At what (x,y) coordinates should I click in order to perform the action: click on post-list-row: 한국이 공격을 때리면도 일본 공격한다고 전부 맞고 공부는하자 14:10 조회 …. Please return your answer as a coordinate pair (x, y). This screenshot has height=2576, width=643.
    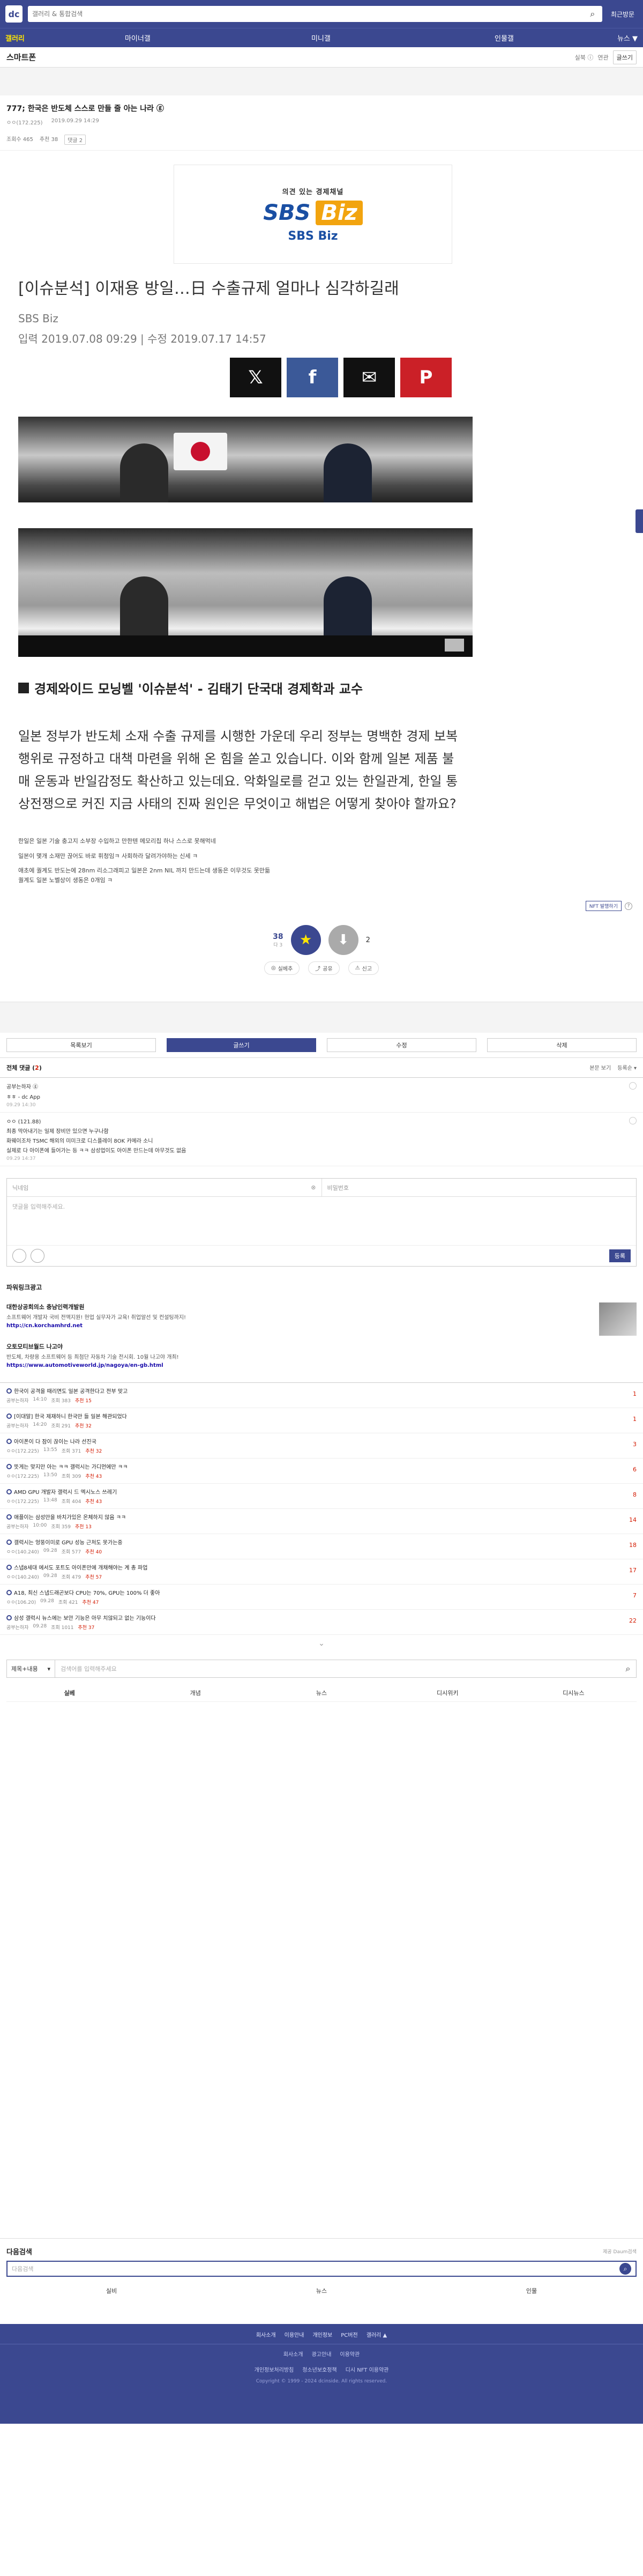
    Looking at the image, I should click on (322, 1396).